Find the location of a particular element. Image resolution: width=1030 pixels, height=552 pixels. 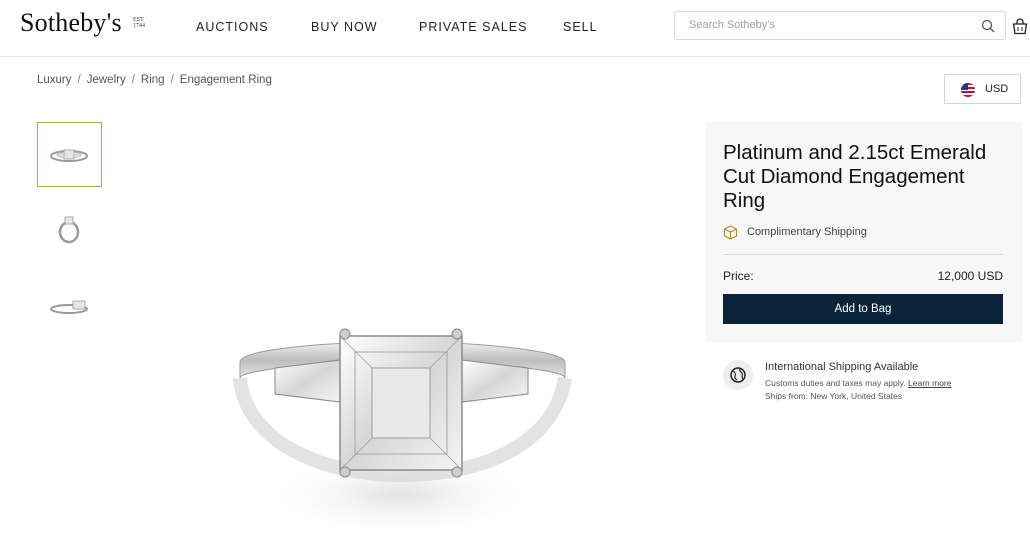

globe-icon is located at coordinates (738, 375).